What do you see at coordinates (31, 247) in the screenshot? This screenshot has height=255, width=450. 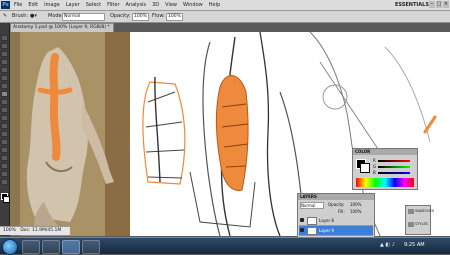 I see `taskbar-explorer-icon` at bounding box center [31, 247].